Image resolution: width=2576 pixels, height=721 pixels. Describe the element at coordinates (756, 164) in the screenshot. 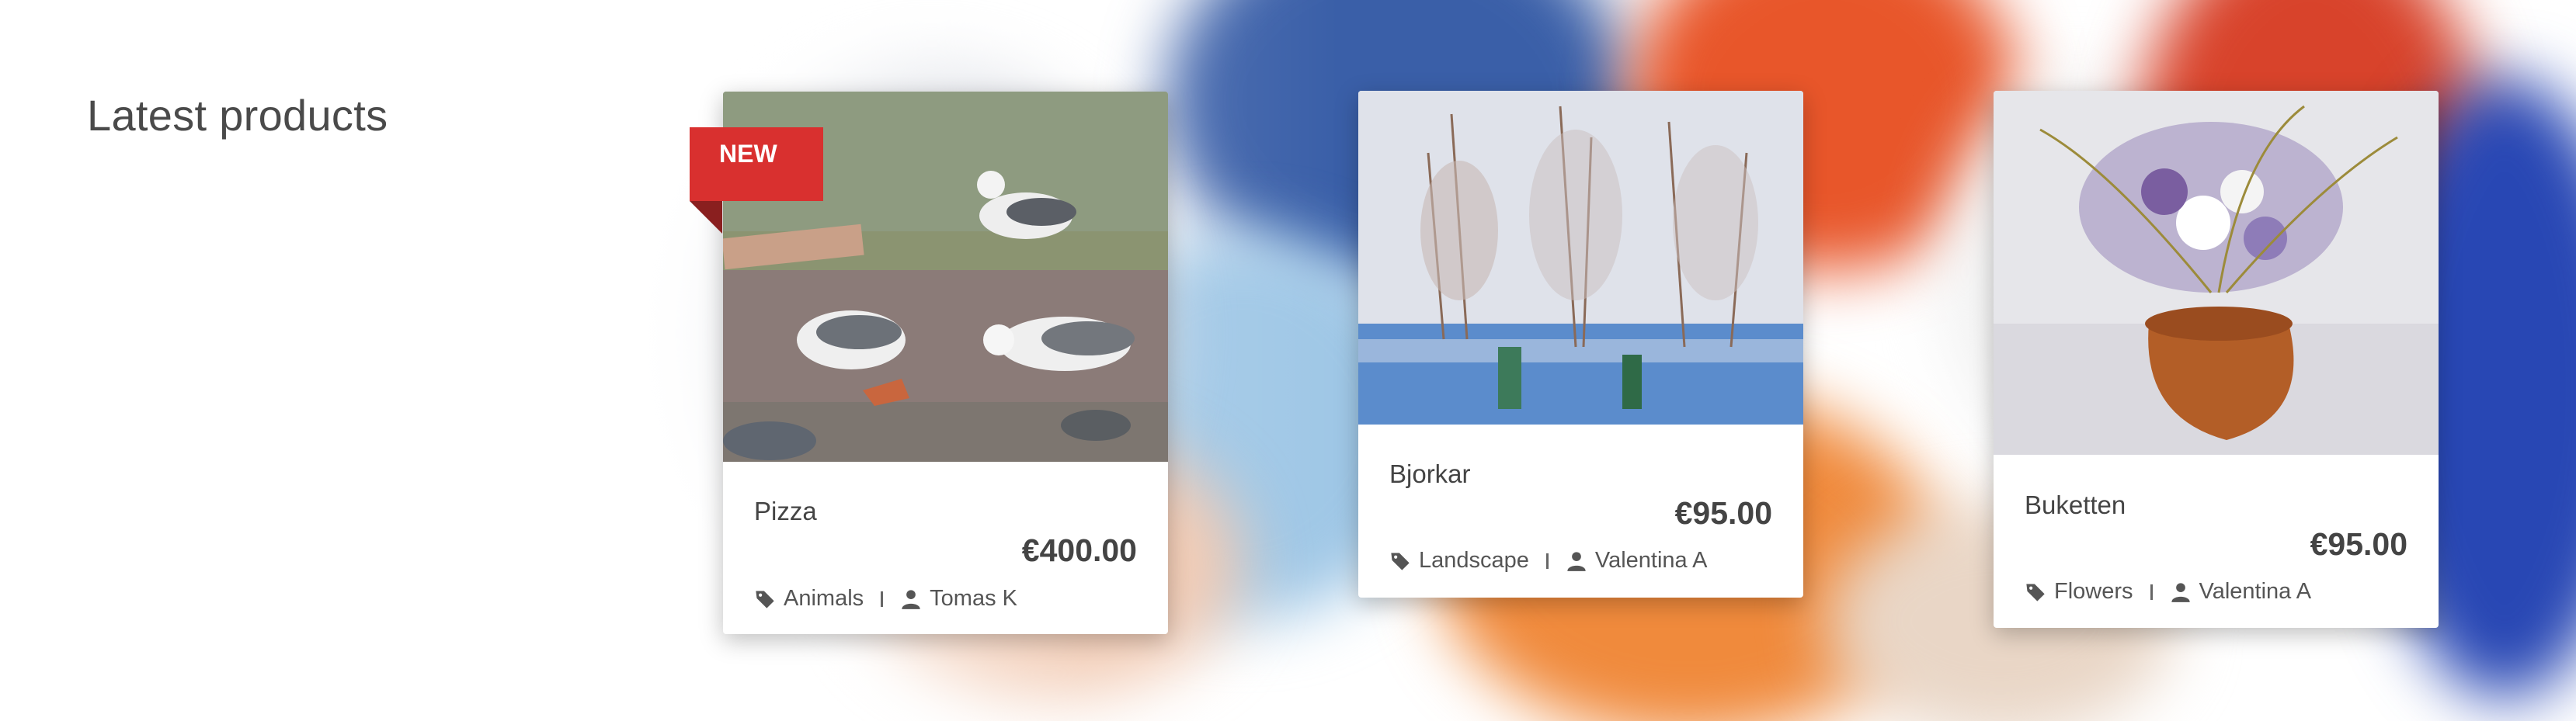

I see `new-badge: NEW` at that location.